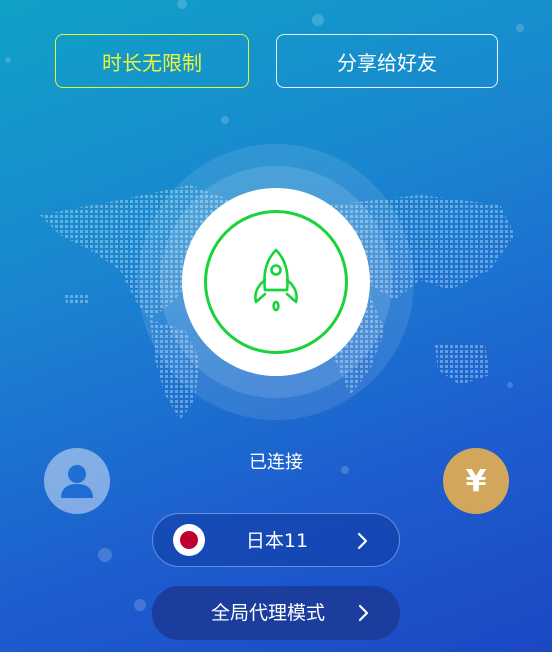 This screenshot has width=552, height=652. I want to click on proxy-mode-selector: 全局代理模式, so click(276, 613).